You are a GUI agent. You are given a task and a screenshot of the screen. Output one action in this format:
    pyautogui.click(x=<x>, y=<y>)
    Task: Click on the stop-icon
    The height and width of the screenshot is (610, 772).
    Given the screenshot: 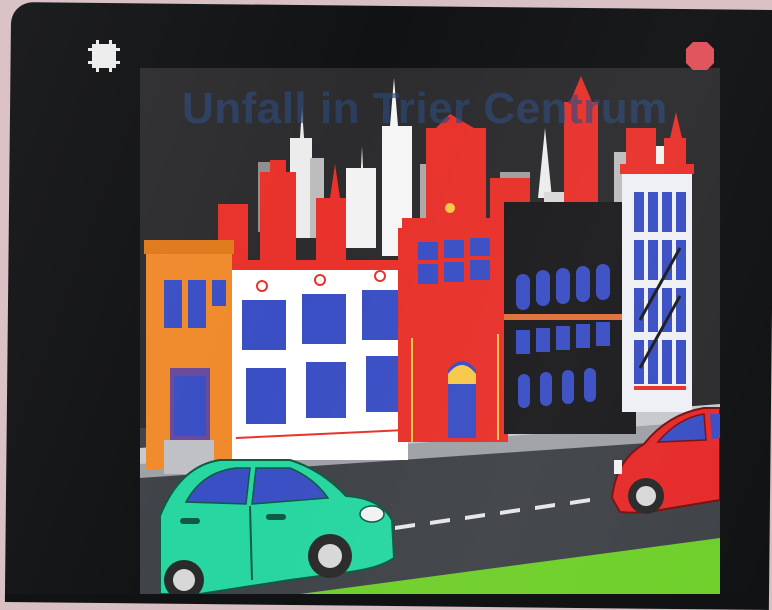 What is the action you would take?
    pyautogui.click(x=700, y=56)
    